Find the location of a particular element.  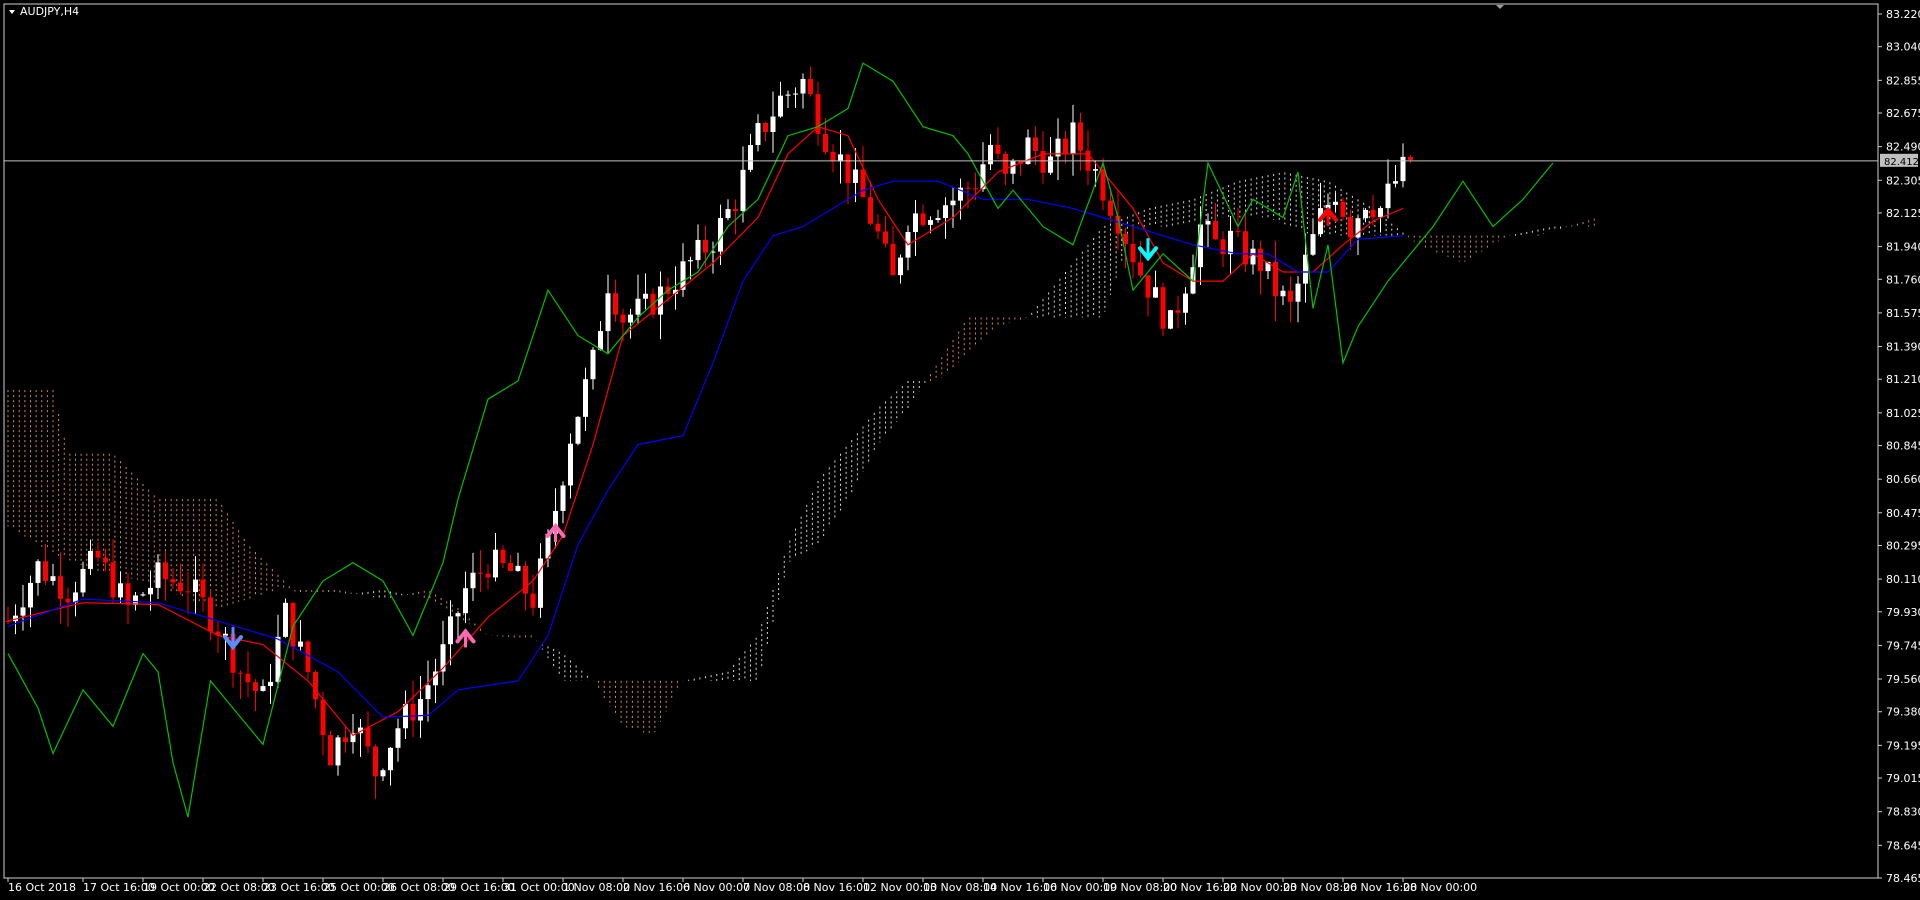

y-tick-label: 83.040 is located at coordinates (1903, 47).